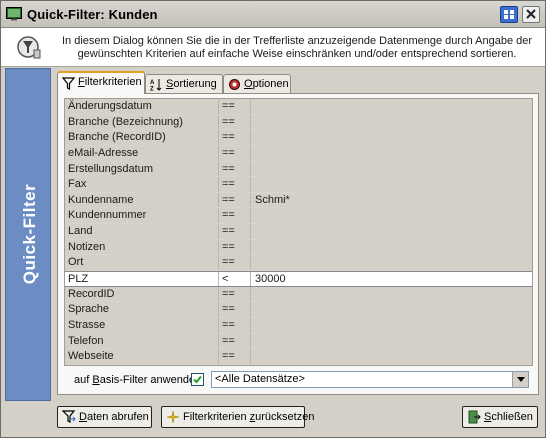 This screenshot has height=438, width=546. I want to click on exit-door-icon, so click(474, 417).